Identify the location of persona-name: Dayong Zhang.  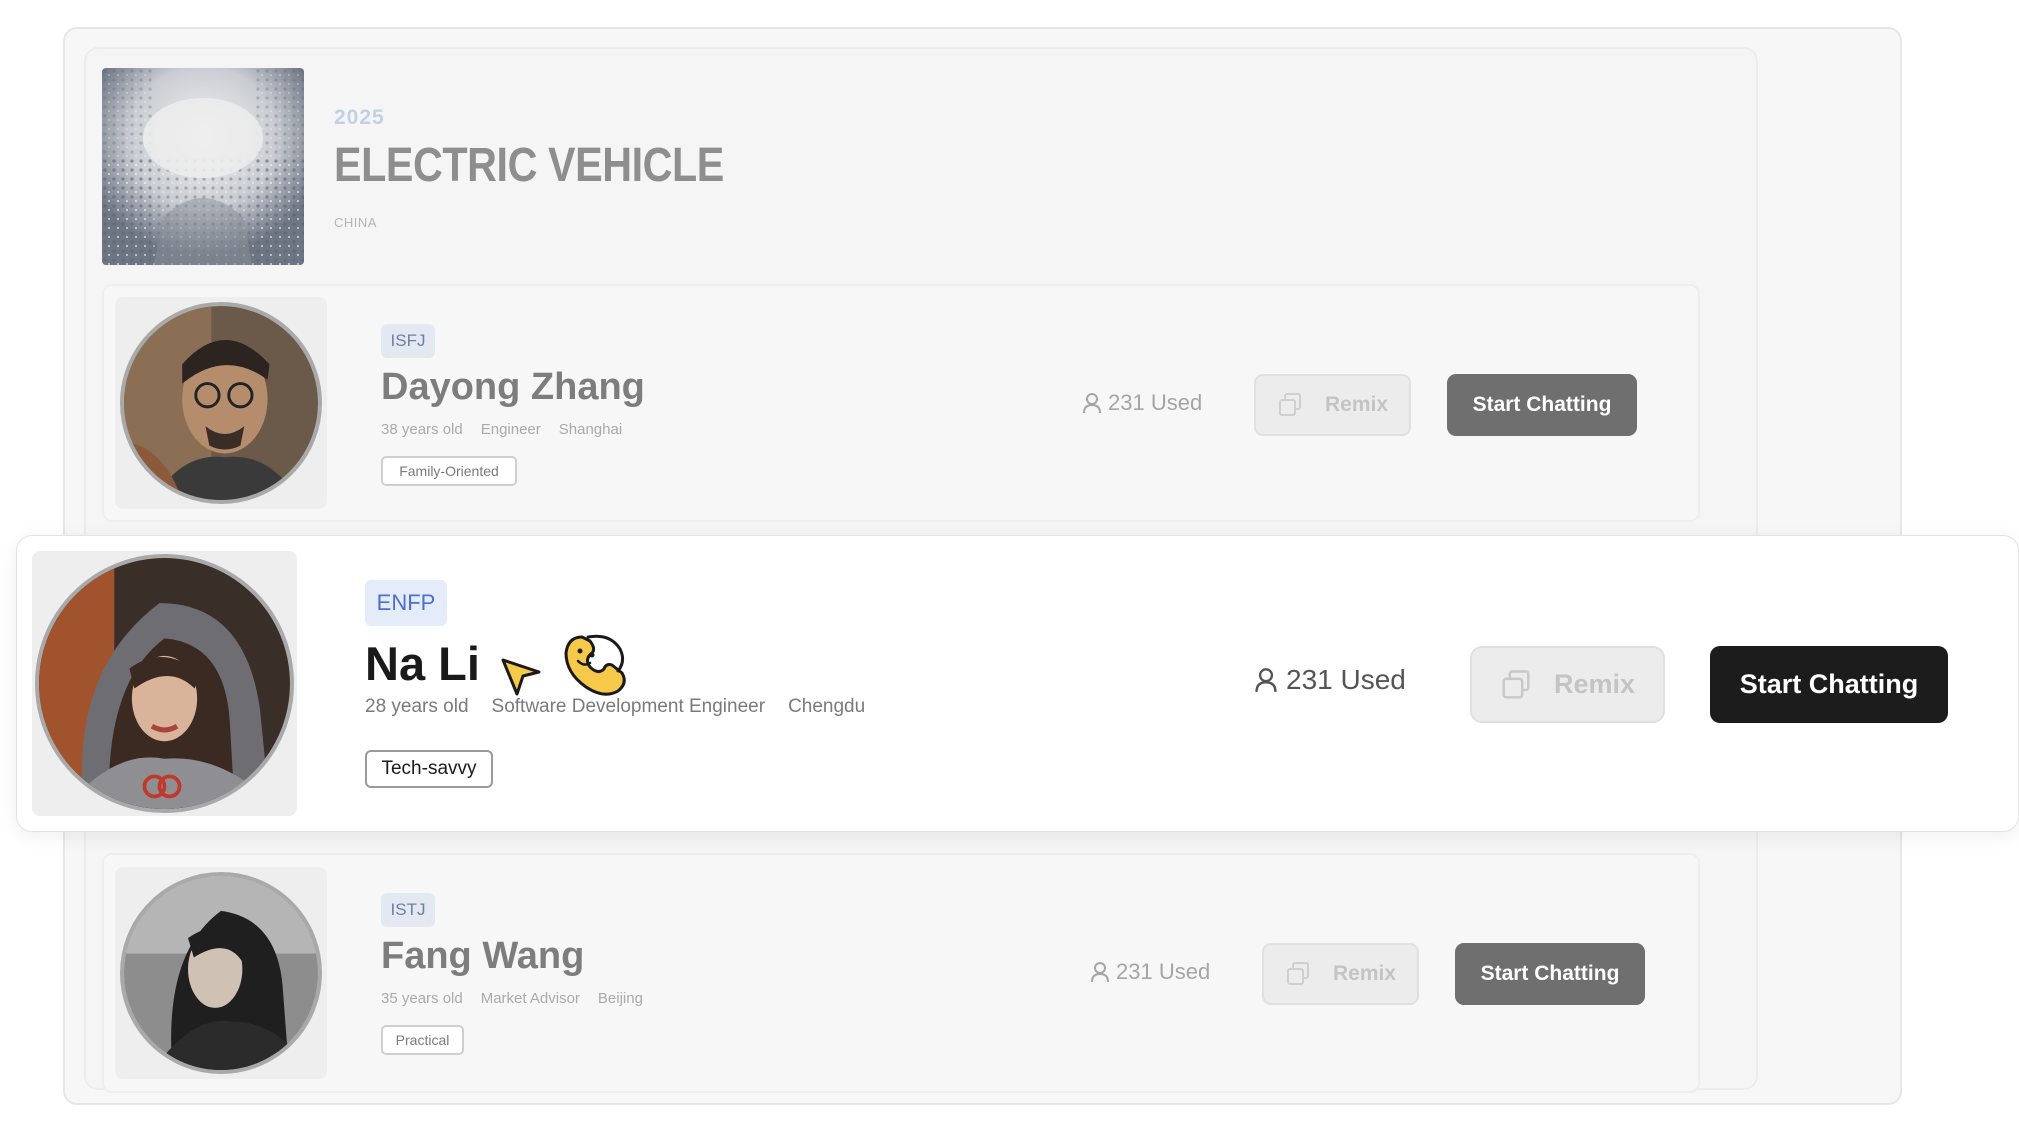
(513, 387).